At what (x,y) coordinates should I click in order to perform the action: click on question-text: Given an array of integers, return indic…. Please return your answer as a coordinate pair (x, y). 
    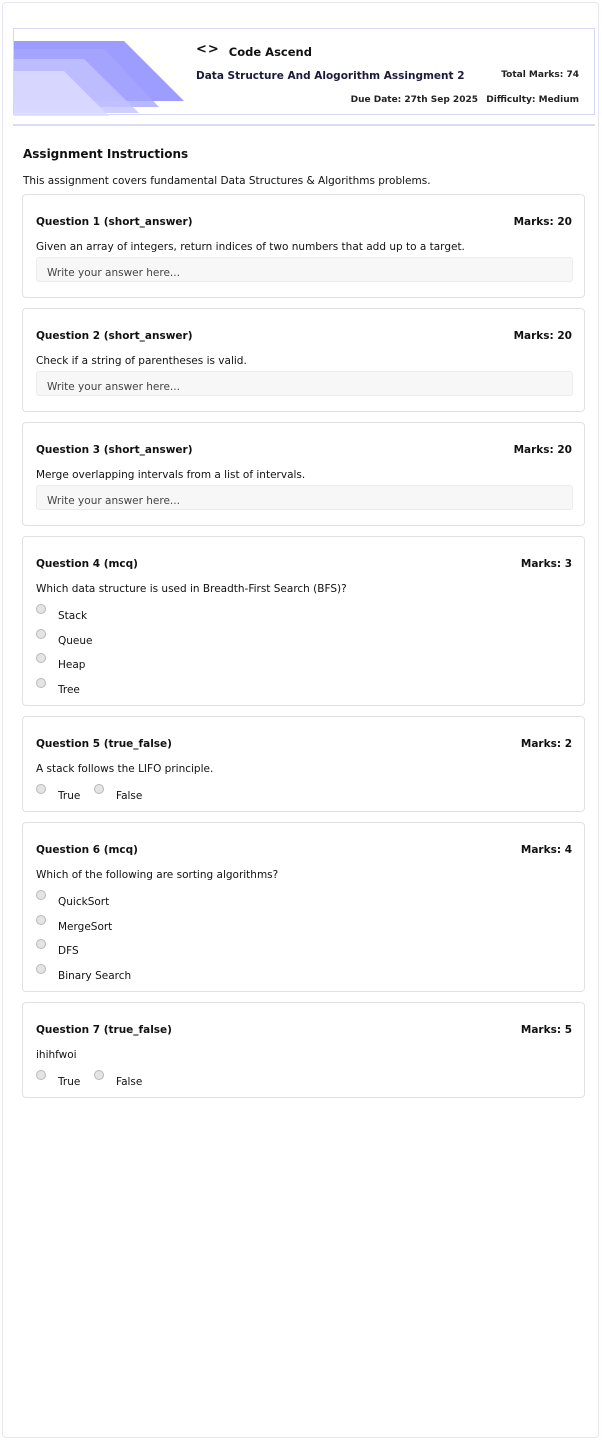
    Looking at the image, I should click on (250, 247).